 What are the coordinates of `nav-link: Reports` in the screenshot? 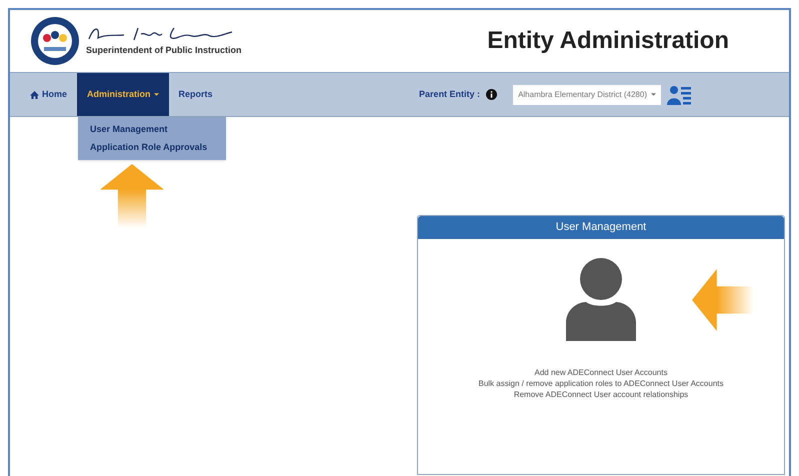 It's located at (195, 94).